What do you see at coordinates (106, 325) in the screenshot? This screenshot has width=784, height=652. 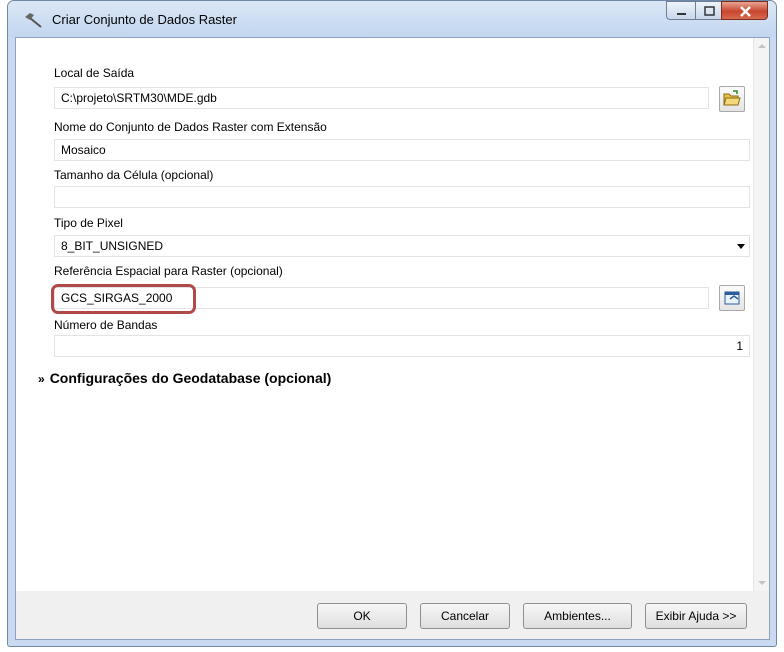 I see `band-count-label: Número de Bandas` at bounding box center [106, 325].